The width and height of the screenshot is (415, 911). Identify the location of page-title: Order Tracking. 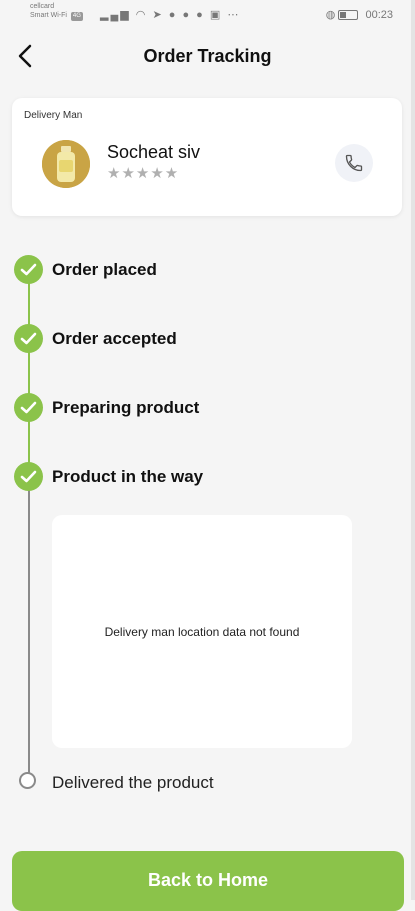
(207, 56).